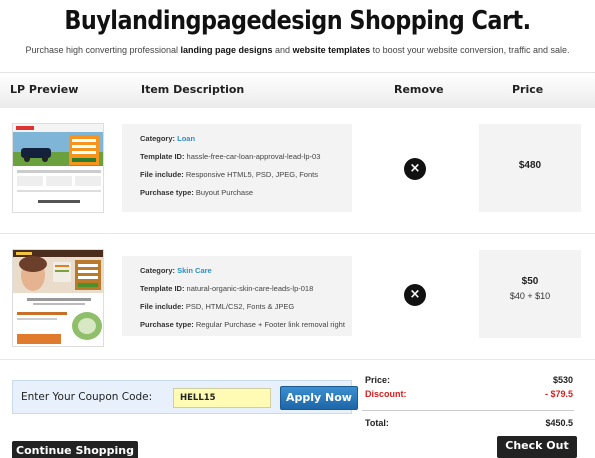  What do you see at coordinates (103, 50) in the screenshot?
I see `subtitle-text-1: Purchase high converting professional` at bounding box center [103, 50].